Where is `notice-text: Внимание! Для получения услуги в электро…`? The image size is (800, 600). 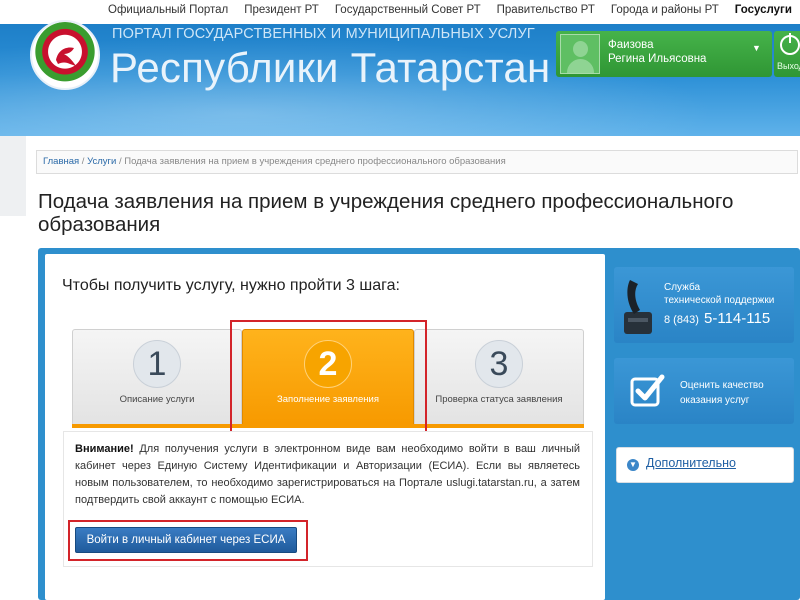 notice-text: Внимание! Для получения услуги в электро… is located at coordinates (327, 475).